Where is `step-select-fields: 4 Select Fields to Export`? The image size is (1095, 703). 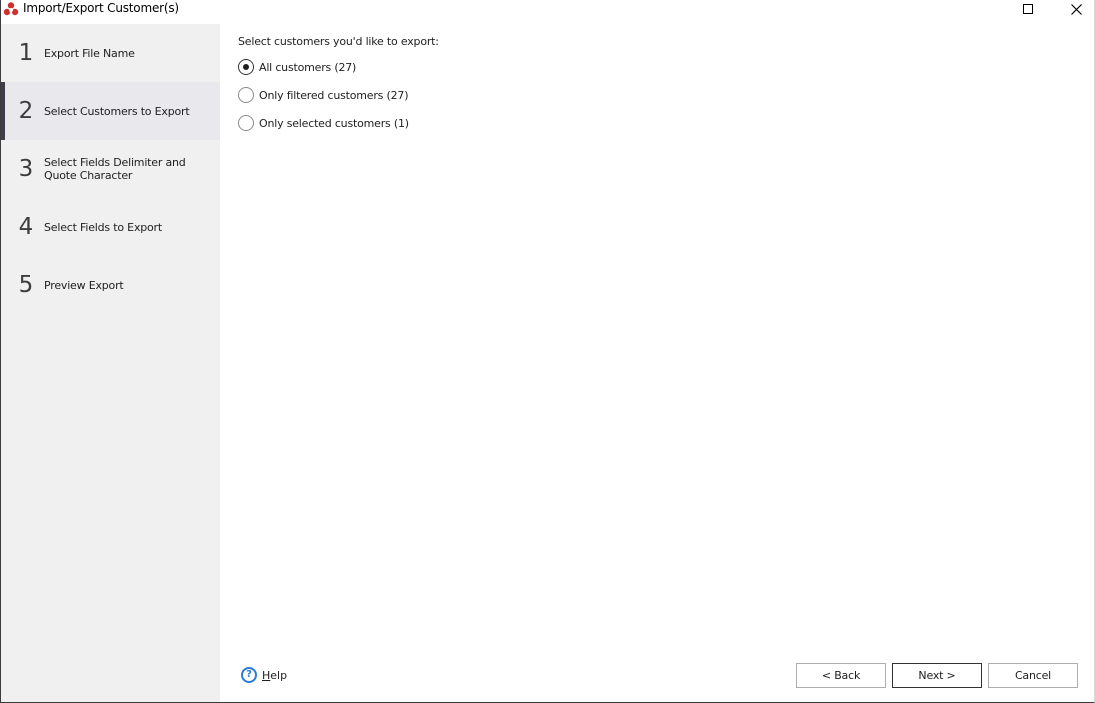
step-select-fields: 4 Select Fields to Export is located at coordinates (110, 227).